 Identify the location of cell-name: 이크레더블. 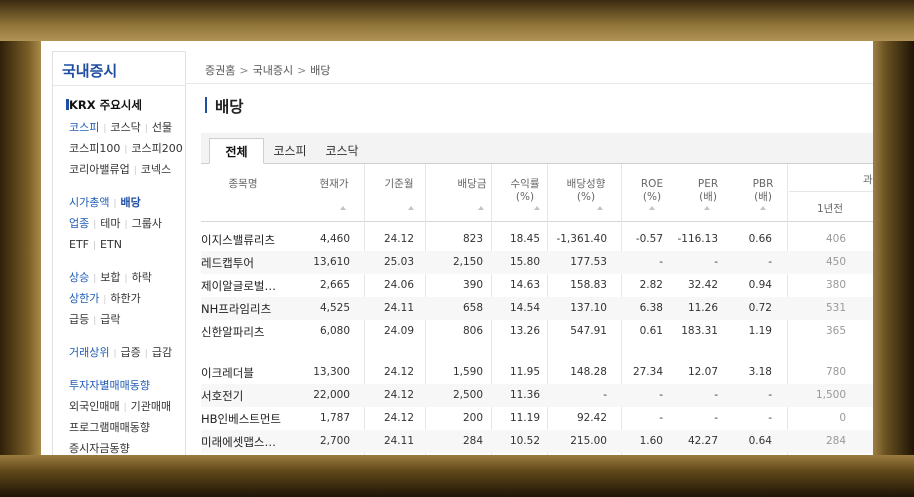
(227, 373).